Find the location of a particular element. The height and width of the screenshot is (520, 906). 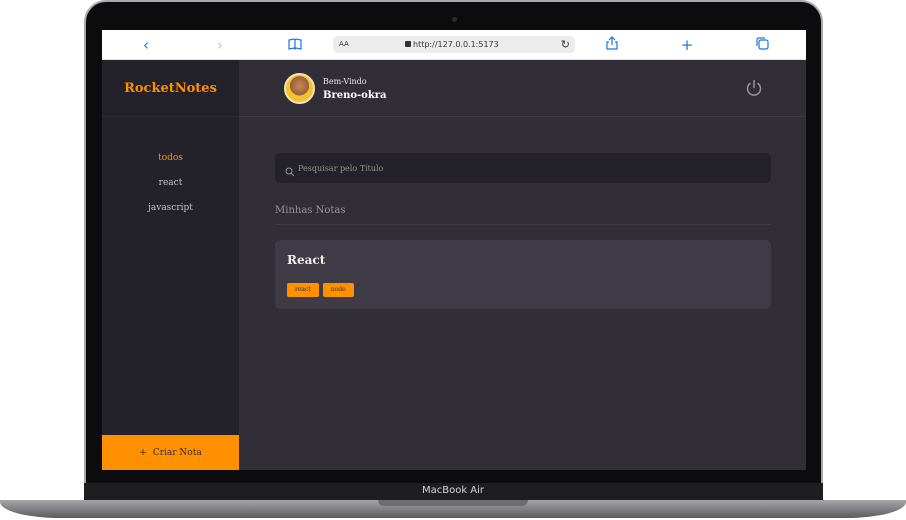

tag-badge: react is located at coordinates (303, 290).